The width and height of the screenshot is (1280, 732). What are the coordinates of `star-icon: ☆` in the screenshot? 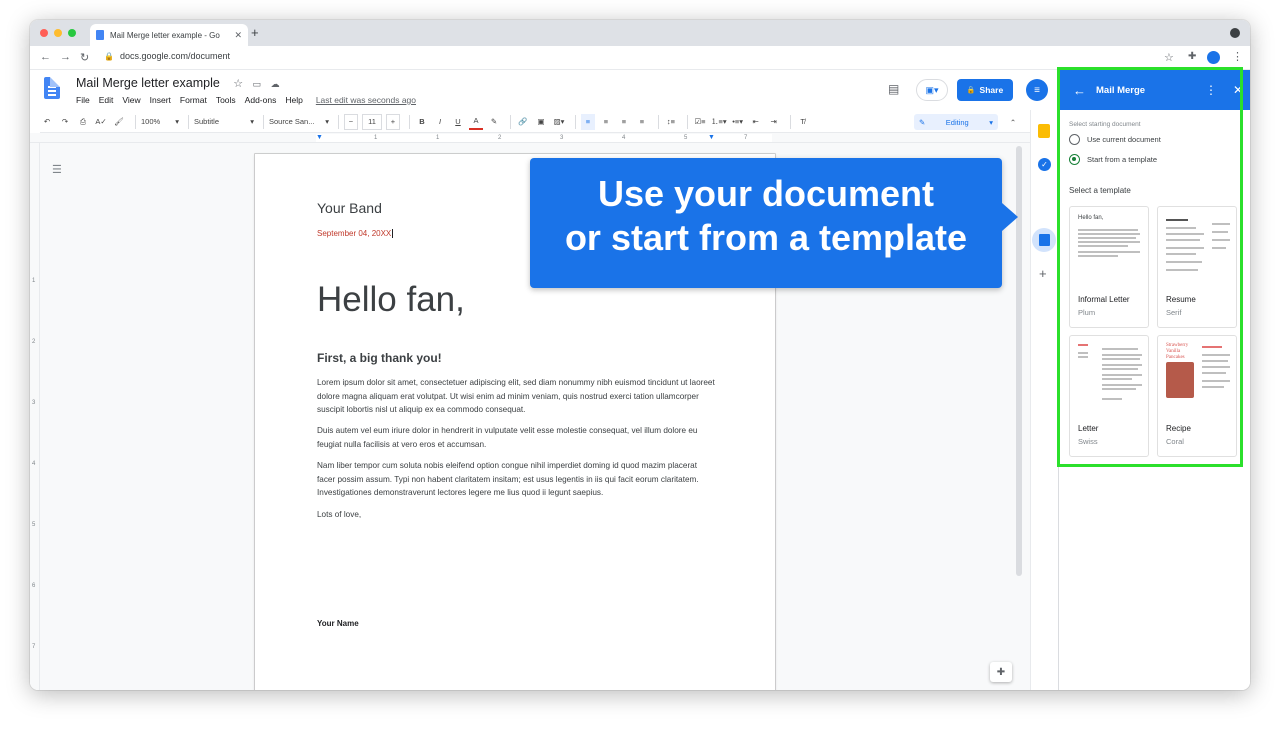 It's located at (238, 84).